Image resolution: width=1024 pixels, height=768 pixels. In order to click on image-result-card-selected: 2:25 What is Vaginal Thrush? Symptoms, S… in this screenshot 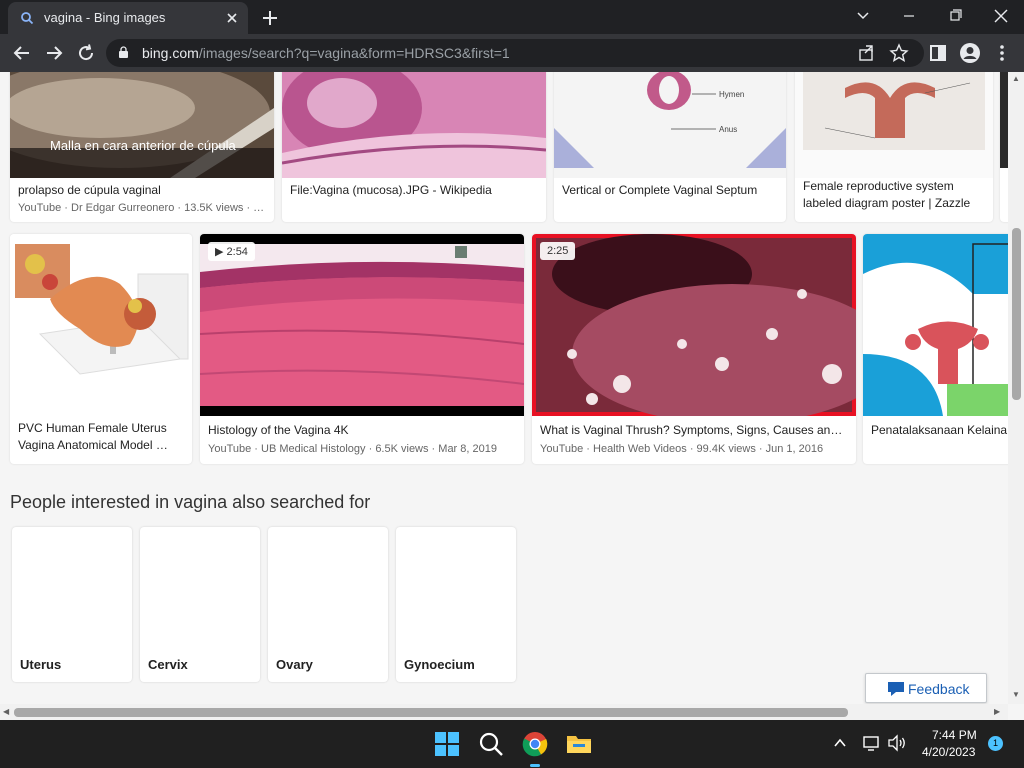, I will do `click(694, 349)`.